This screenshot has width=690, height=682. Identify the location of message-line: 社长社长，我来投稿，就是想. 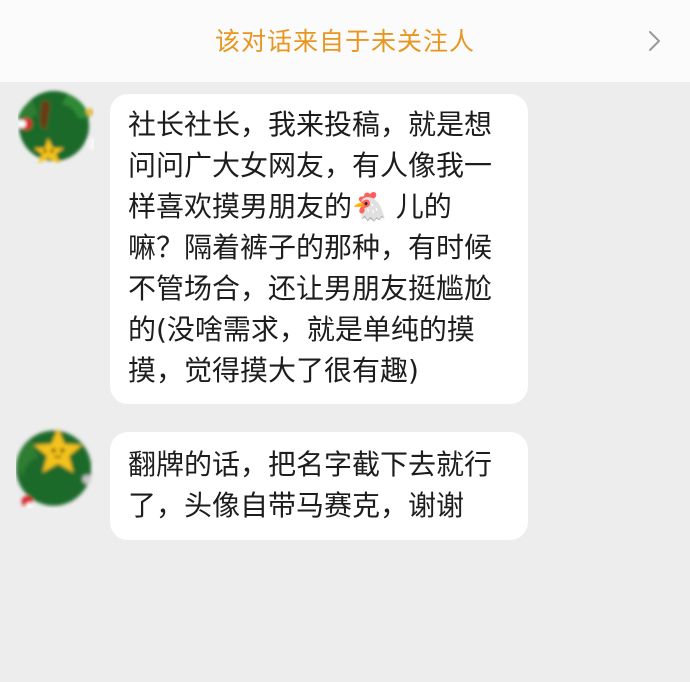
(310, 124).